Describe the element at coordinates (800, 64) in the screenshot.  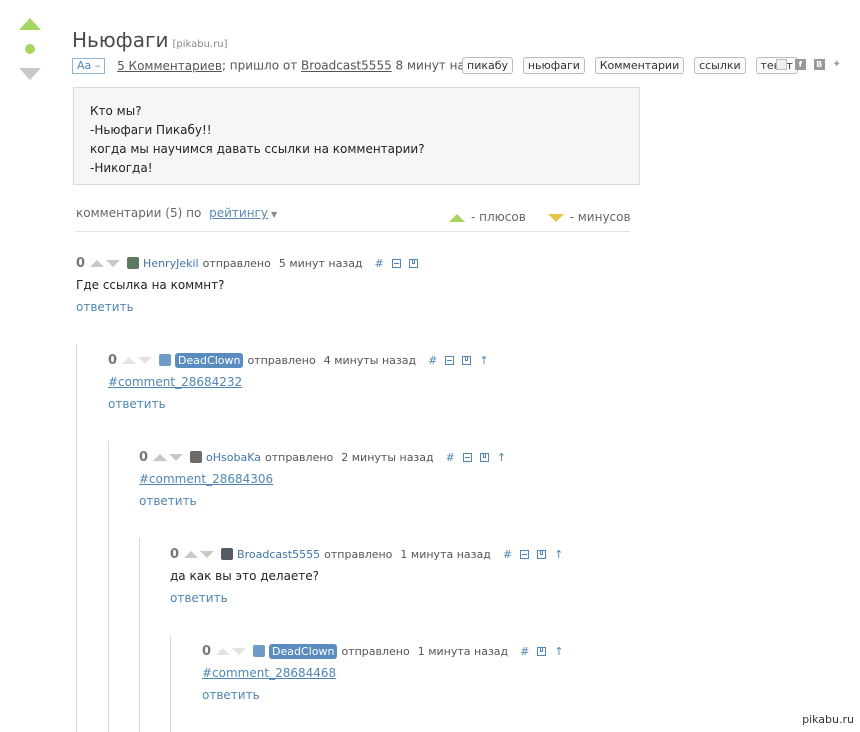
I see `facebook-icon: f` at that location.